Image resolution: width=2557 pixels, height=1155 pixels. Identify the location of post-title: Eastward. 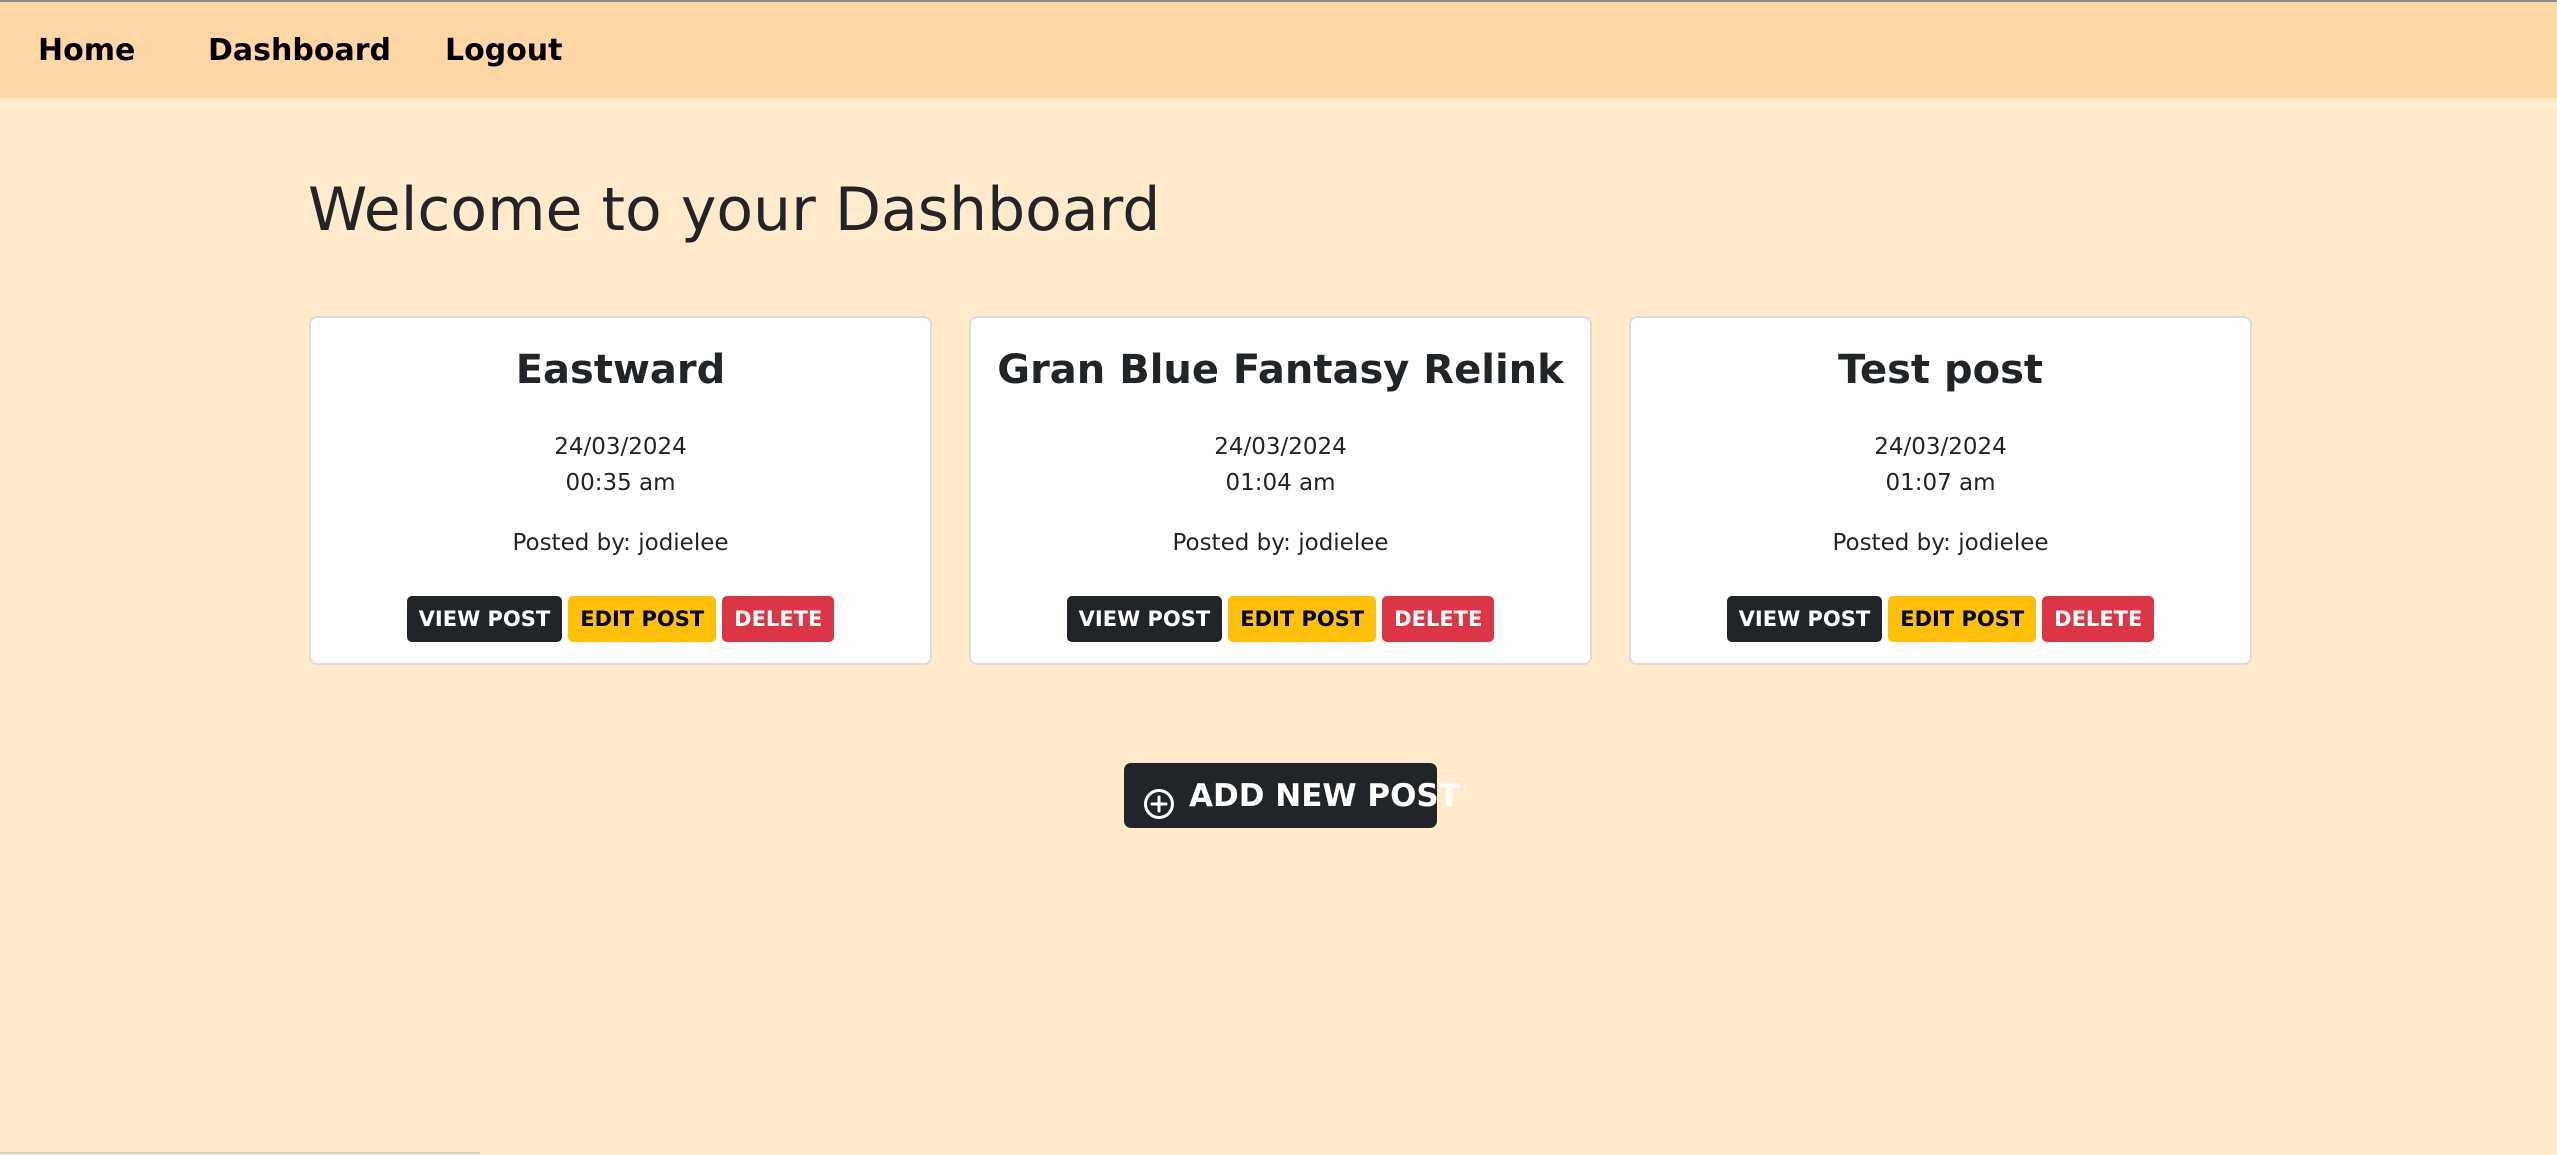
(620, 370).